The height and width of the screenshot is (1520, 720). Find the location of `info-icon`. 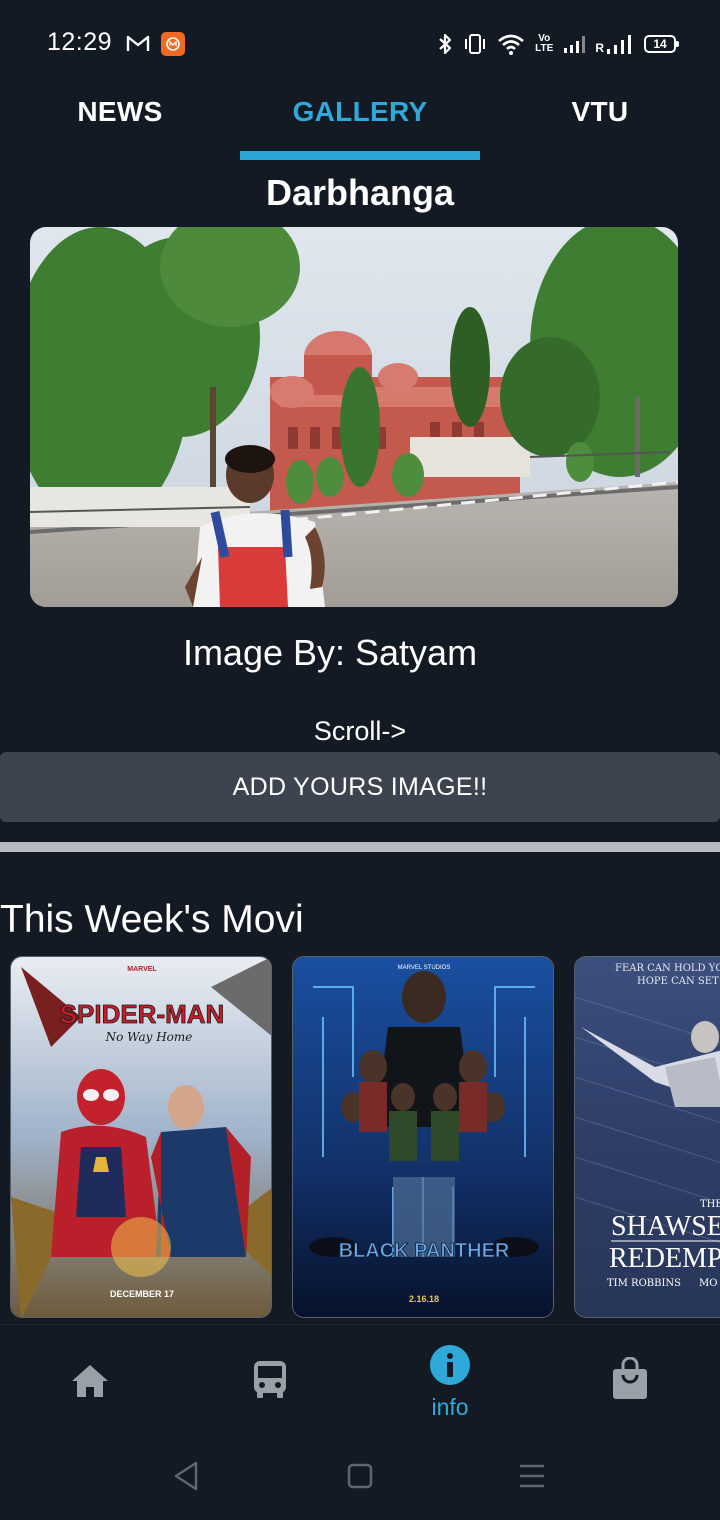

info-icon is located at coordinates (450, 1365).